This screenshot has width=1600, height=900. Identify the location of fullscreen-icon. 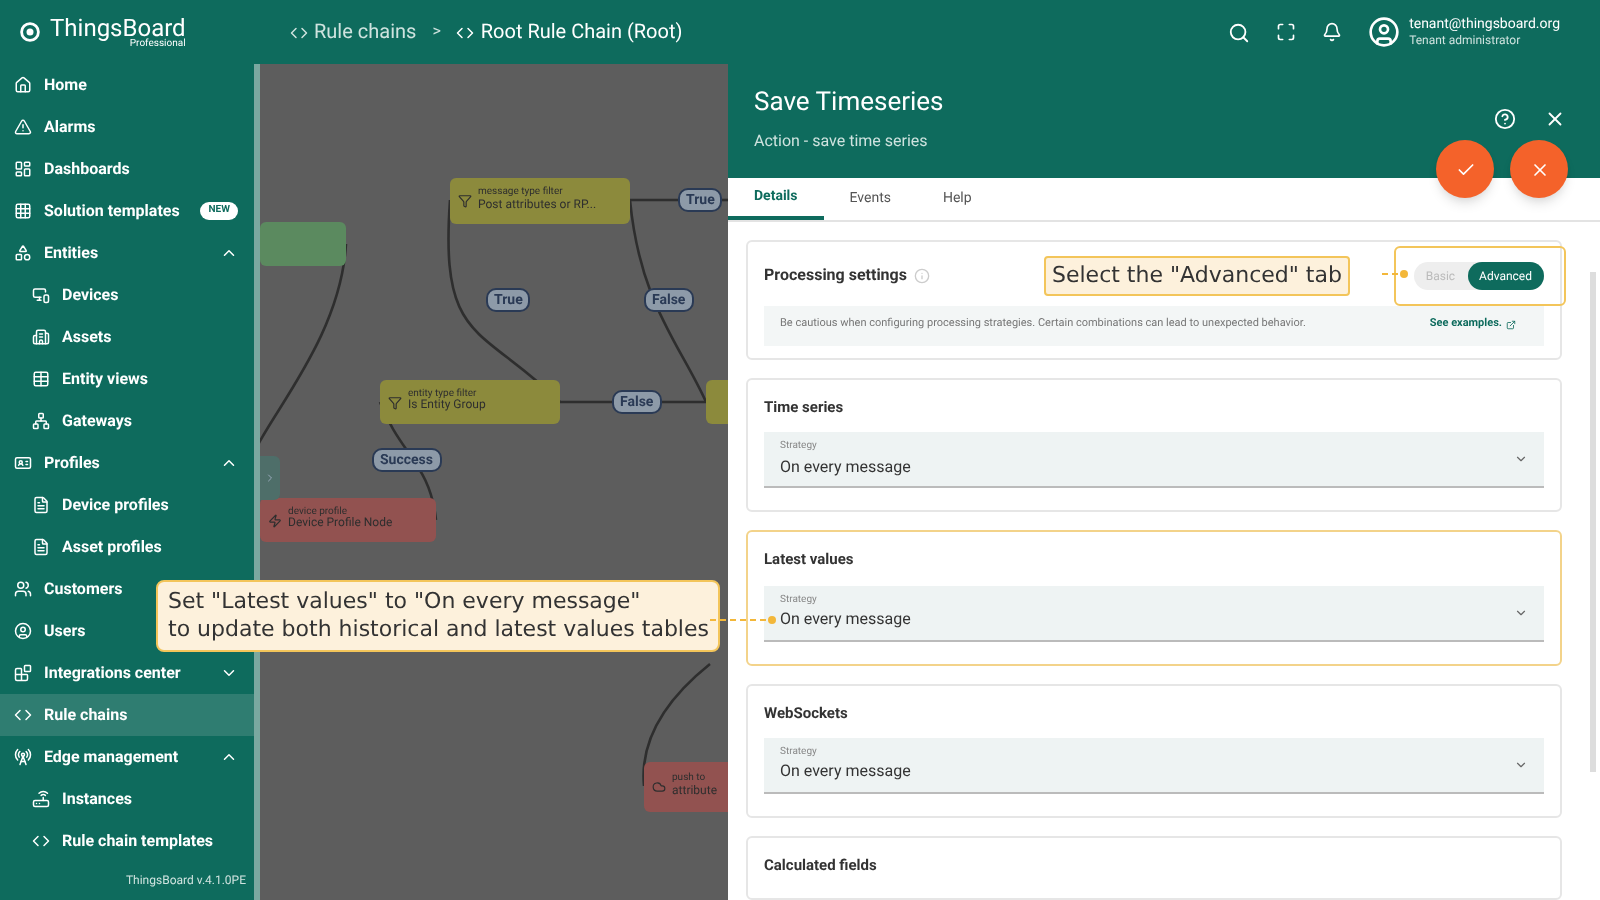
(1285, 32).